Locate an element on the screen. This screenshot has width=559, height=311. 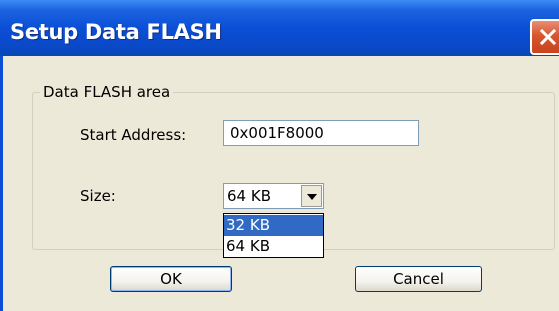
group-label: Data FLASH area is located at coordinates (107, 92).